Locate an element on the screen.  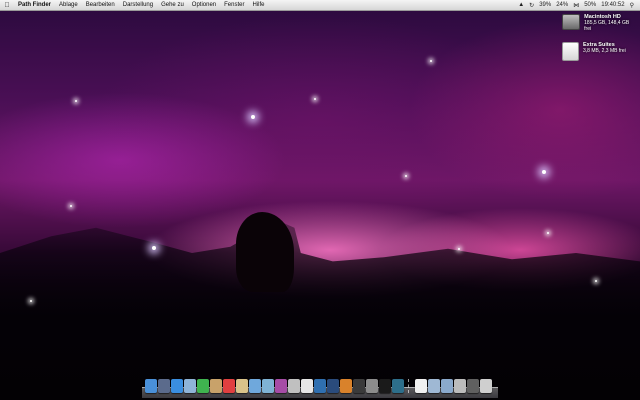
downloads-folder-icon is located at coordinates (447, 386).